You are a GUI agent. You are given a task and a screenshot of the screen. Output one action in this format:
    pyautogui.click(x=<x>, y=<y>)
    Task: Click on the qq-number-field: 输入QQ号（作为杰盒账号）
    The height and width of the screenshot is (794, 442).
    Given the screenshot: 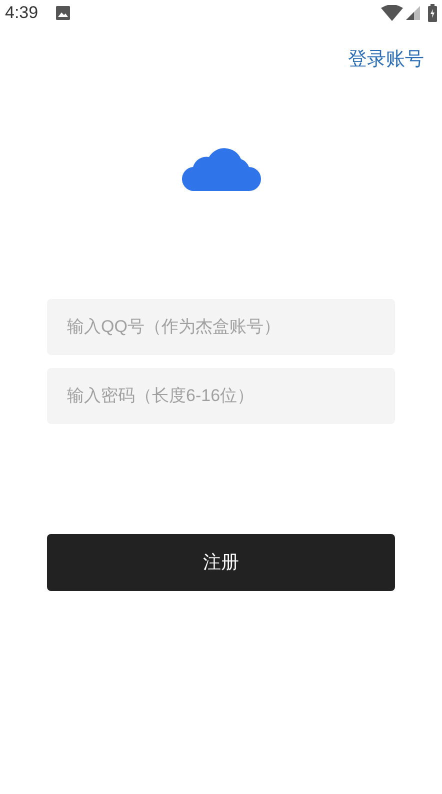 What is the action you would take?
    pyautogui.click(x=221, y=326)
    